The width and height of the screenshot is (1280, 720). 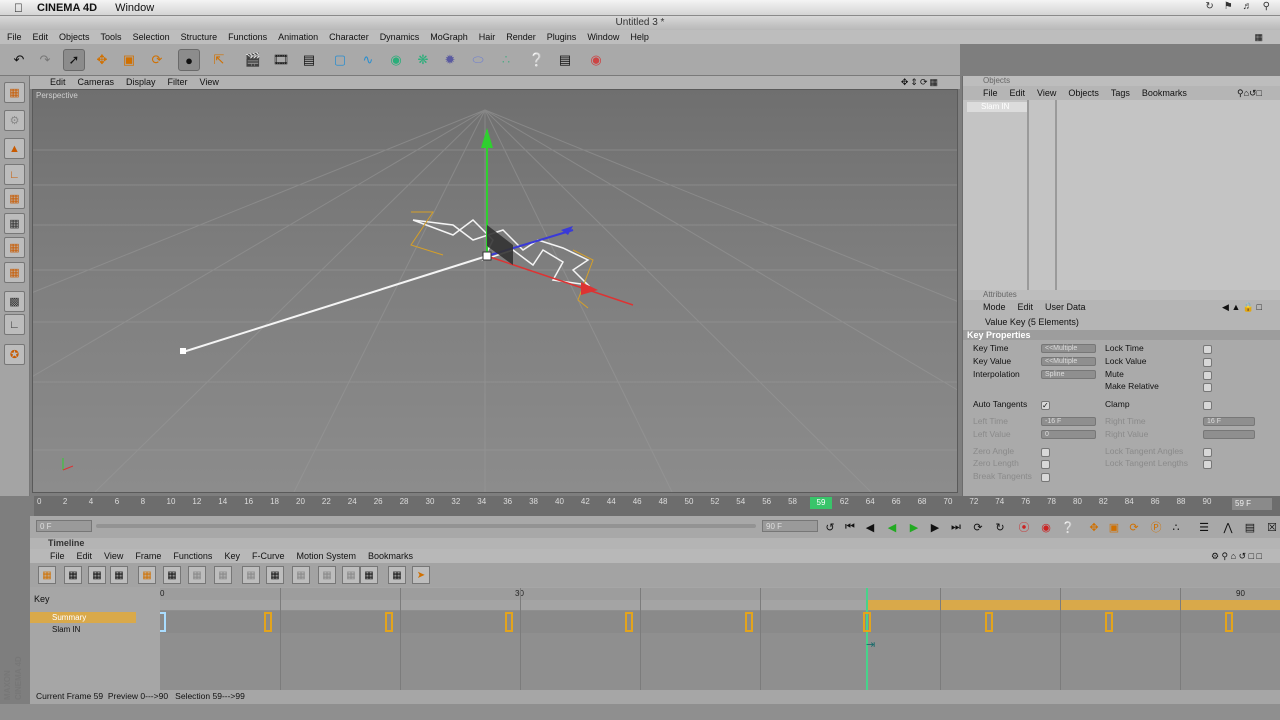 I want to click on scale-icon: ▣, so click(x=129, y=60).